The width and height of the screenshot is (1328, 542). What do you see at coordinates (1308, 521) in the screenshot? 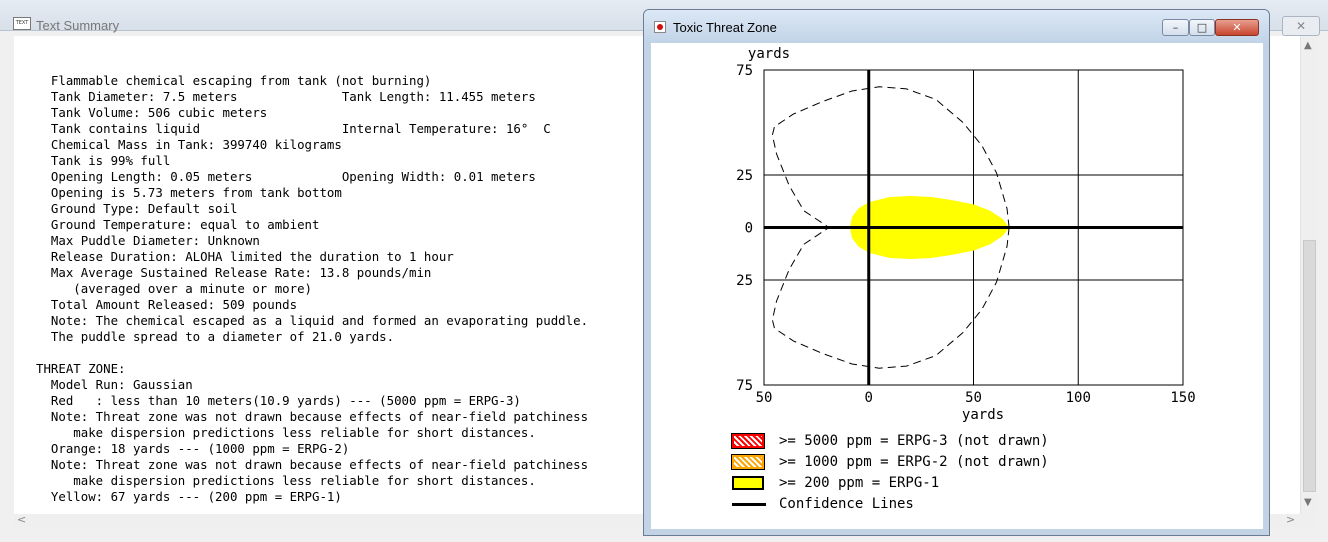
I see `scrollbar-corner` at bounding box center [1308, 521].